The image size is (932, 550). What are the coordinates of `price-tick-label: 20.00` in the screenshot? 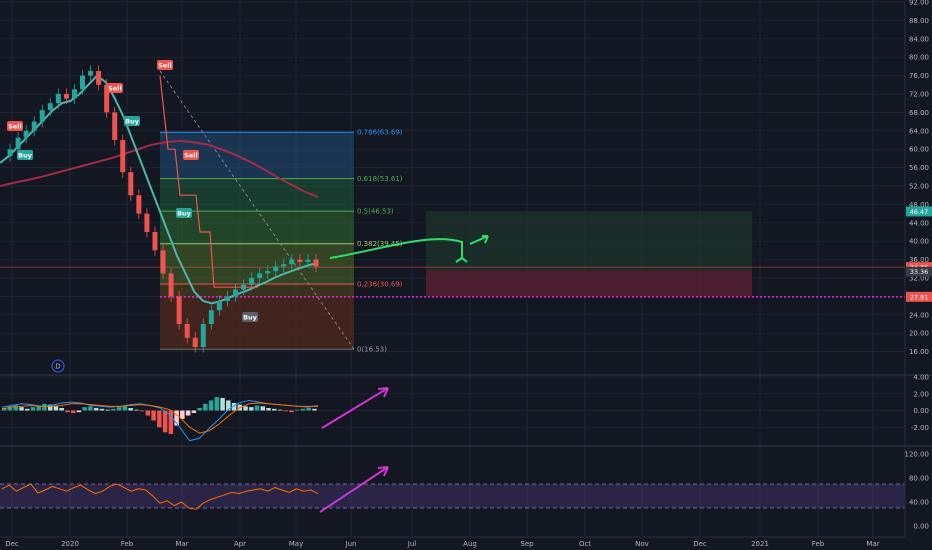 It's located at (919, 334).